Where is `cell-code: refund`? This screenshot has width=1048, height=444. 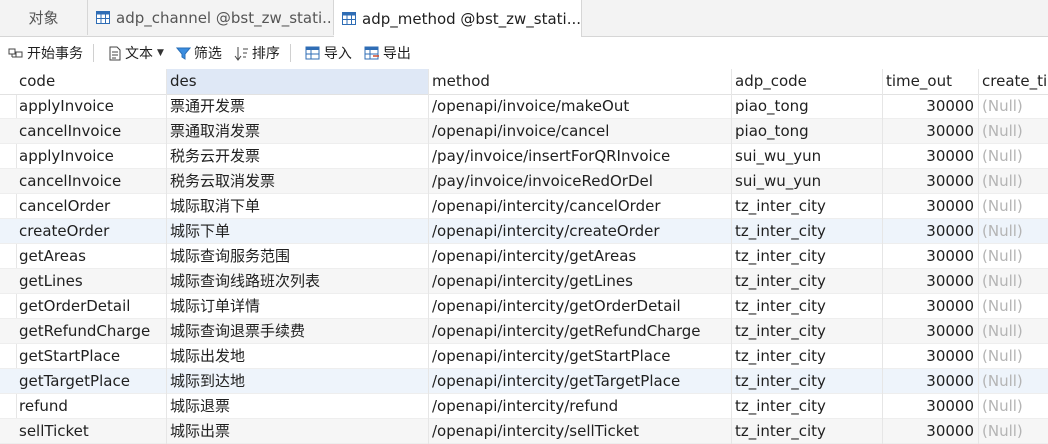
cell-code: refund is located at coordinates (91, 406).